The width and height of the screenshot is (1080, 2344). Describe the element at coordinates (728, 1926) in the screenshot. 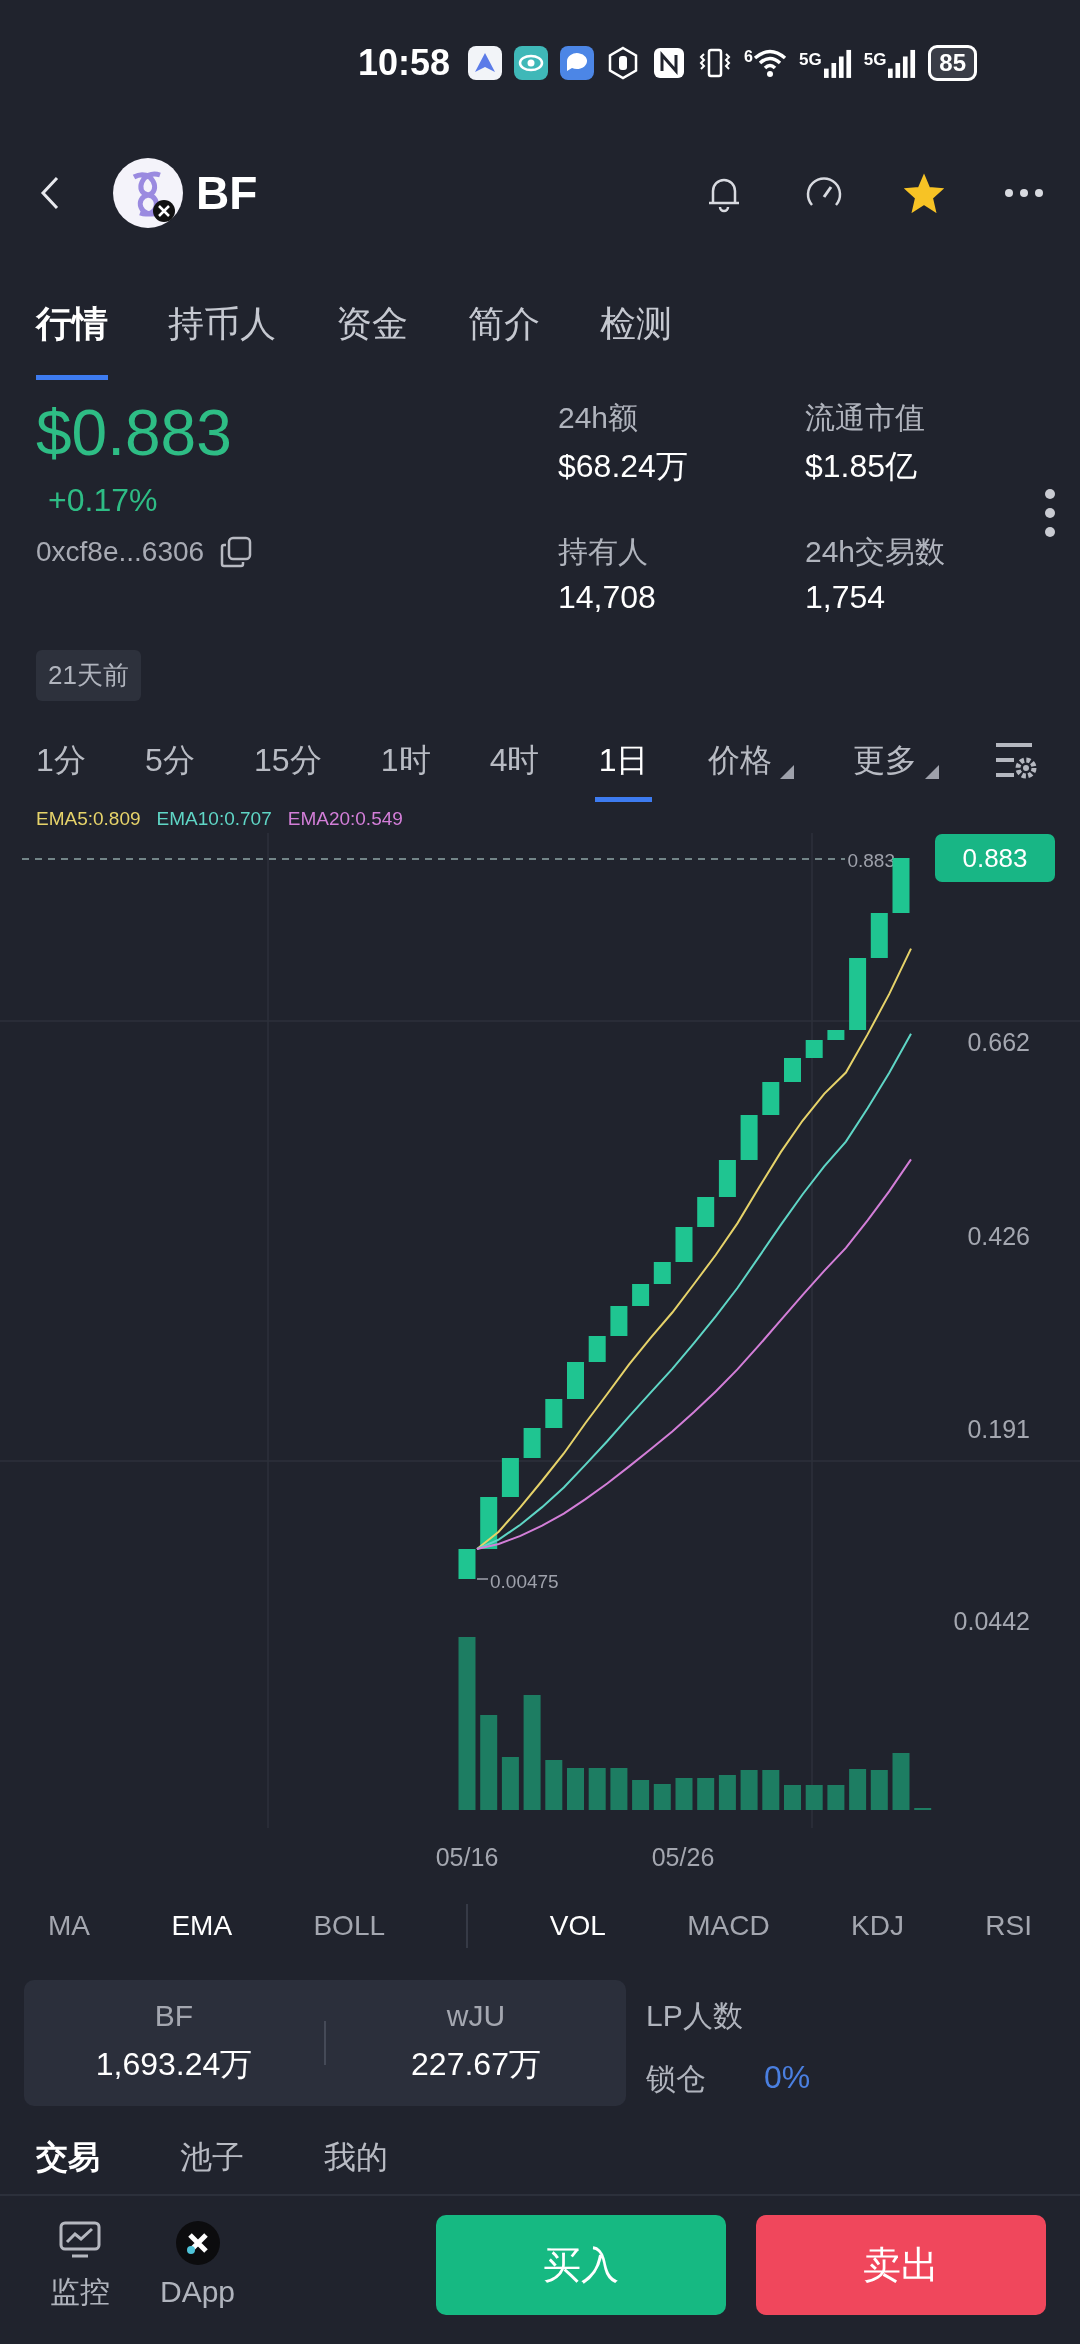

I see `indicator-tab: MACD` at that location.